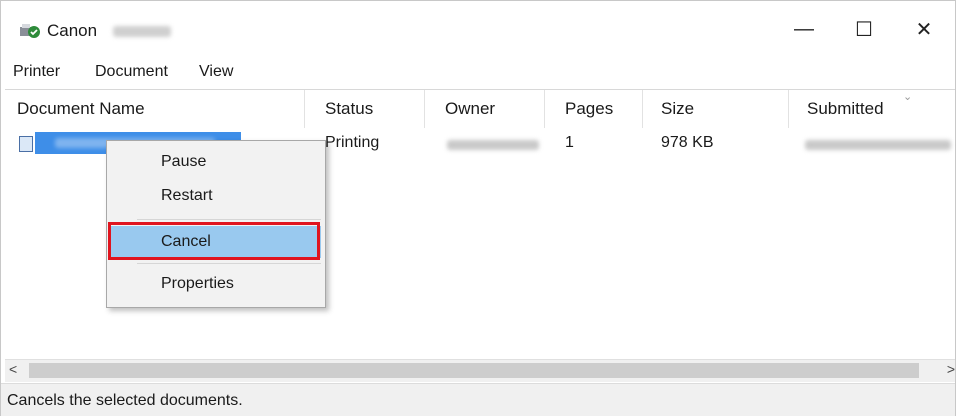  Describe the element at coordinates (719, 109) in the screenshot. I see `column-size: Size` at that location.